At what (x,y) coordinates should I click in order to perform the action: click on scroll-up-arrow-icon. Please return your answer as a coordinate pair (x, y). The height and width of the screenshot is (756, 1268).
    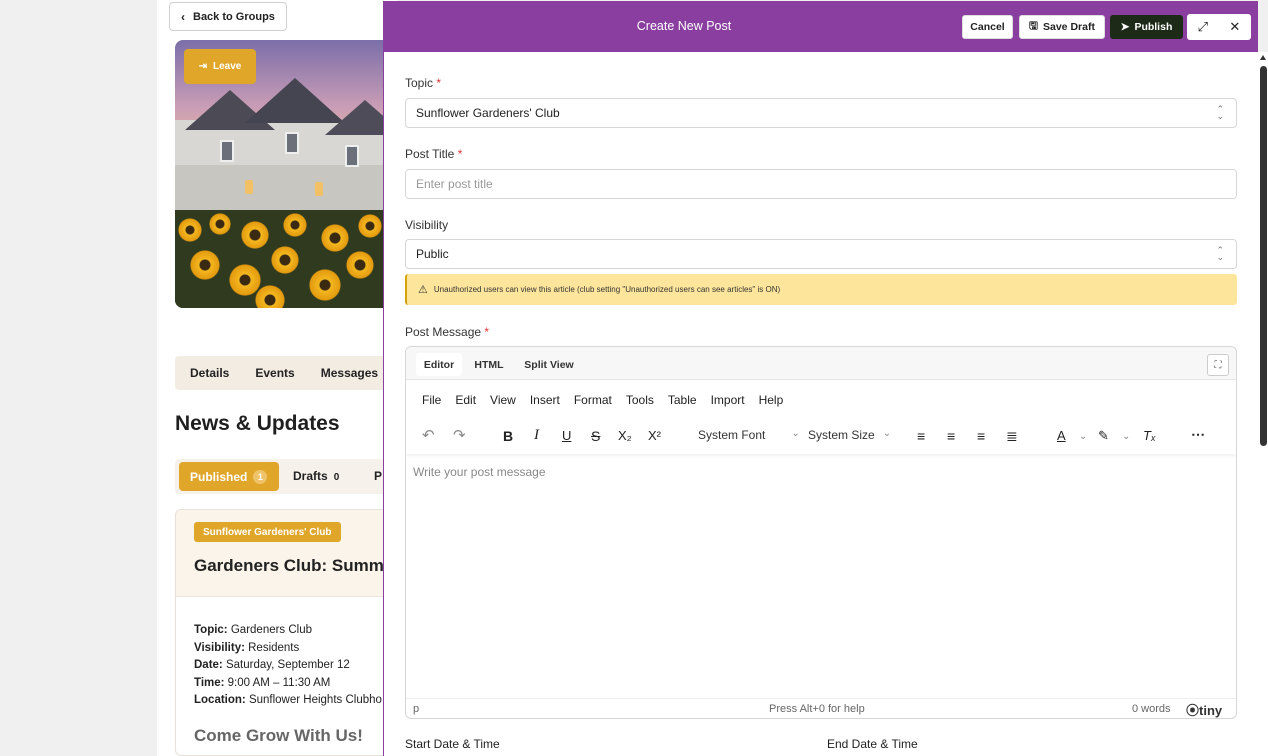
    Looking at the image, I should click on (1263, 57).